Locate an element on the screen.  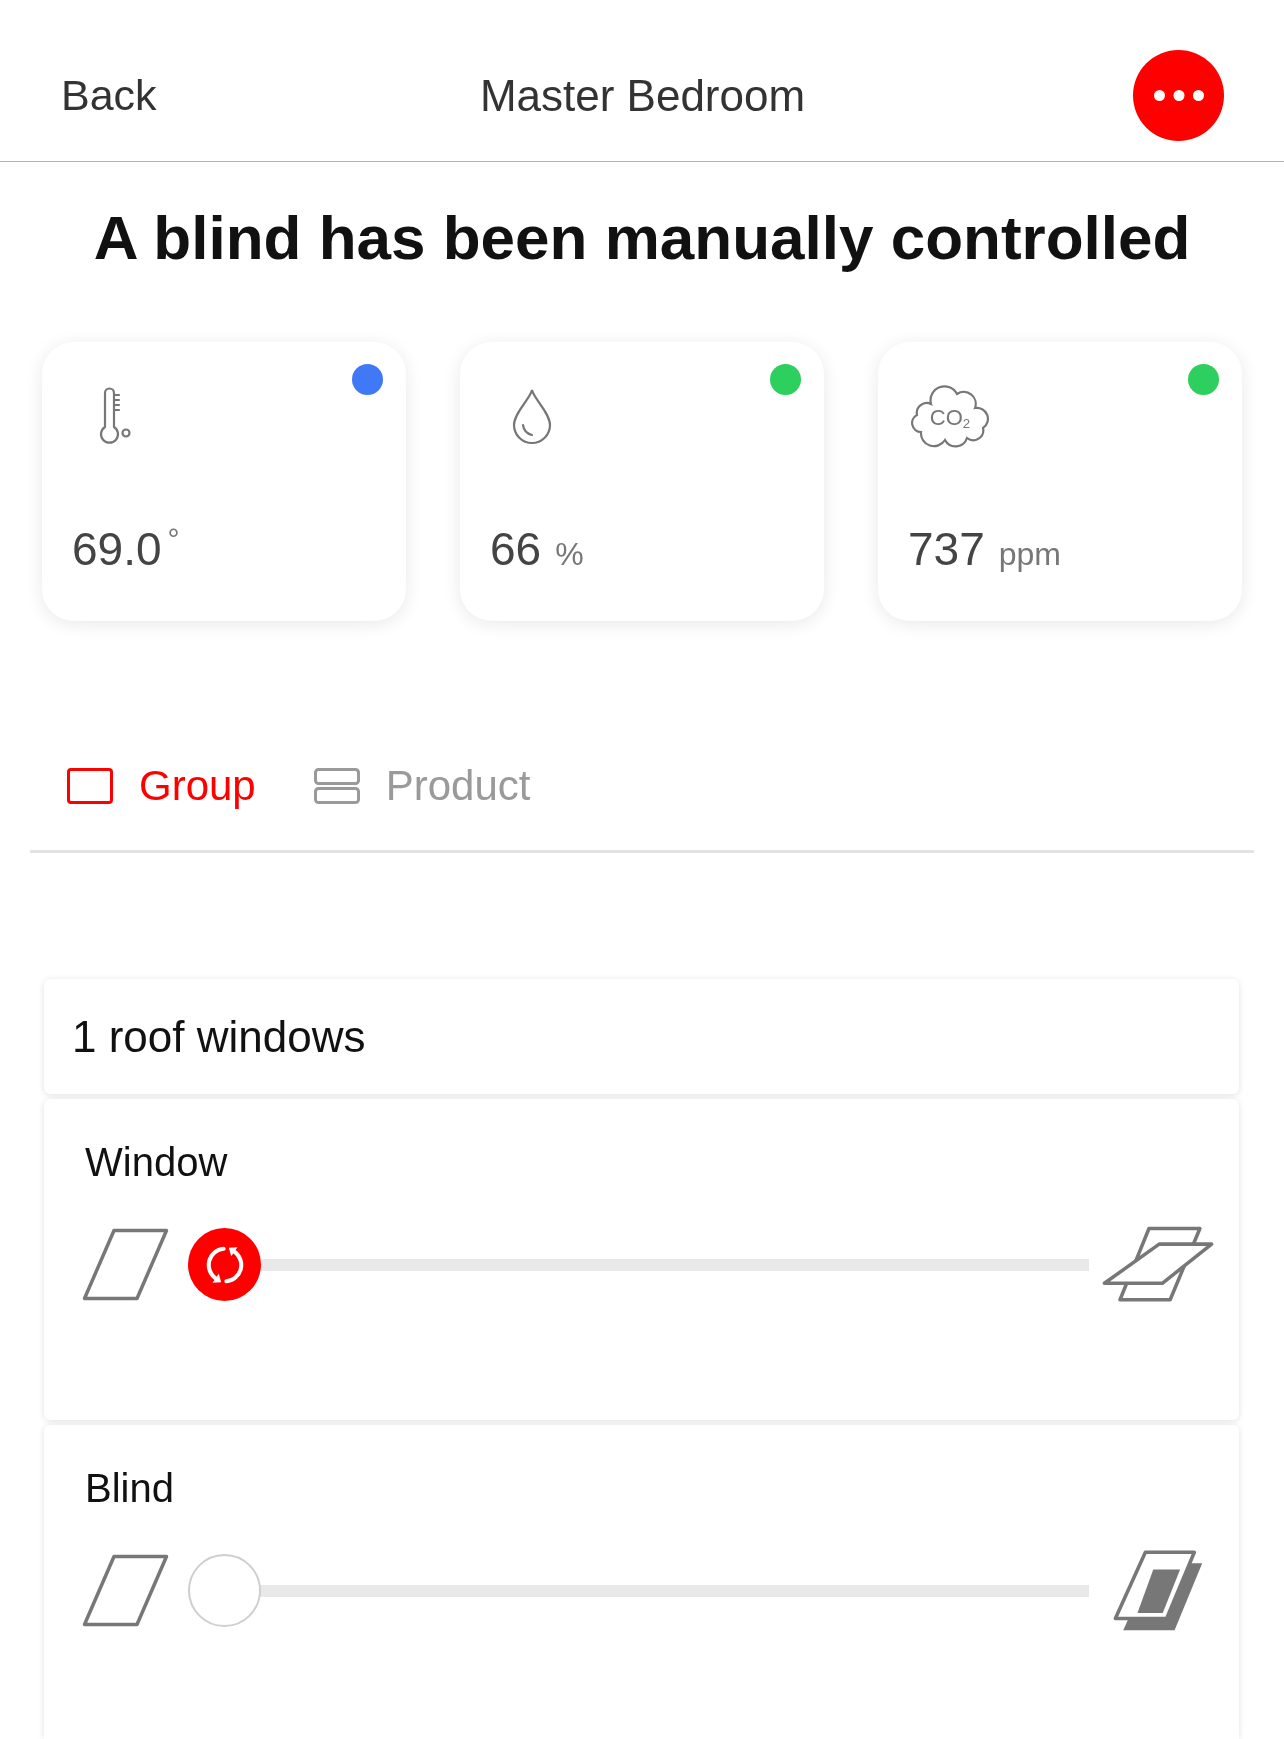
stacked-rectangles-icon is located at coordinates (336, 786).